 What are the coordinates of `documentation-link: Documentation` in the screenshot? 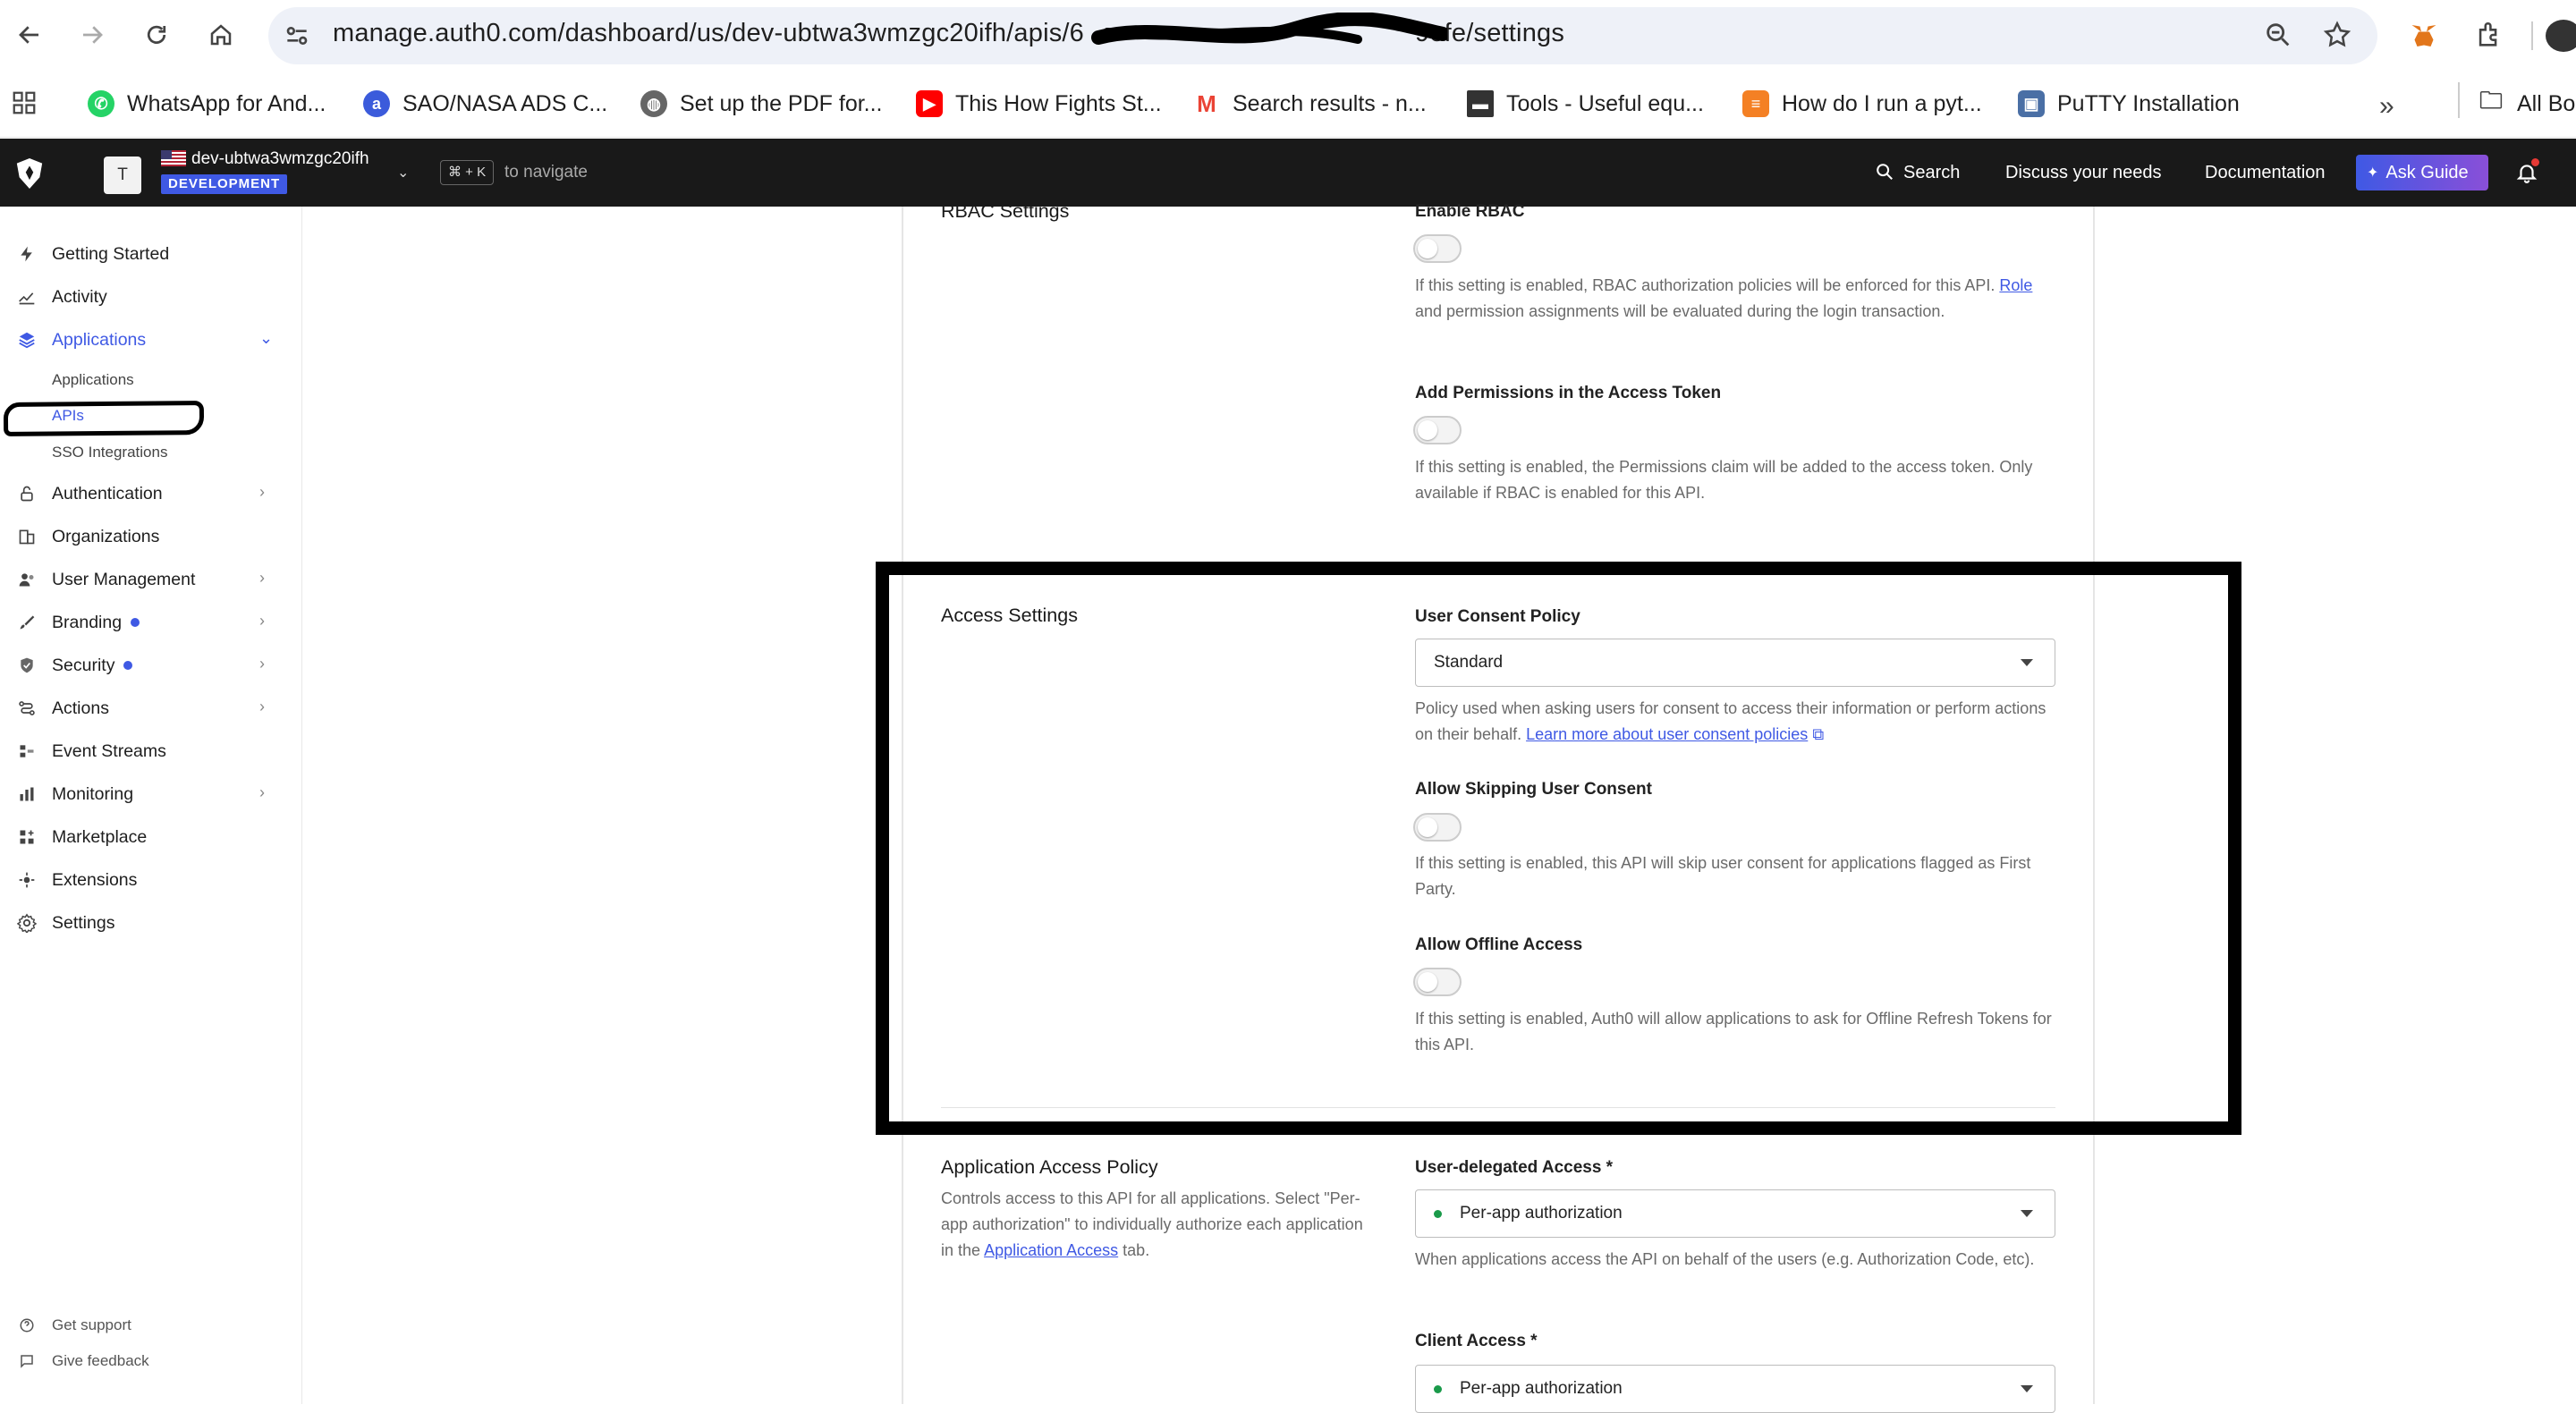 It's located at (2265, 173).